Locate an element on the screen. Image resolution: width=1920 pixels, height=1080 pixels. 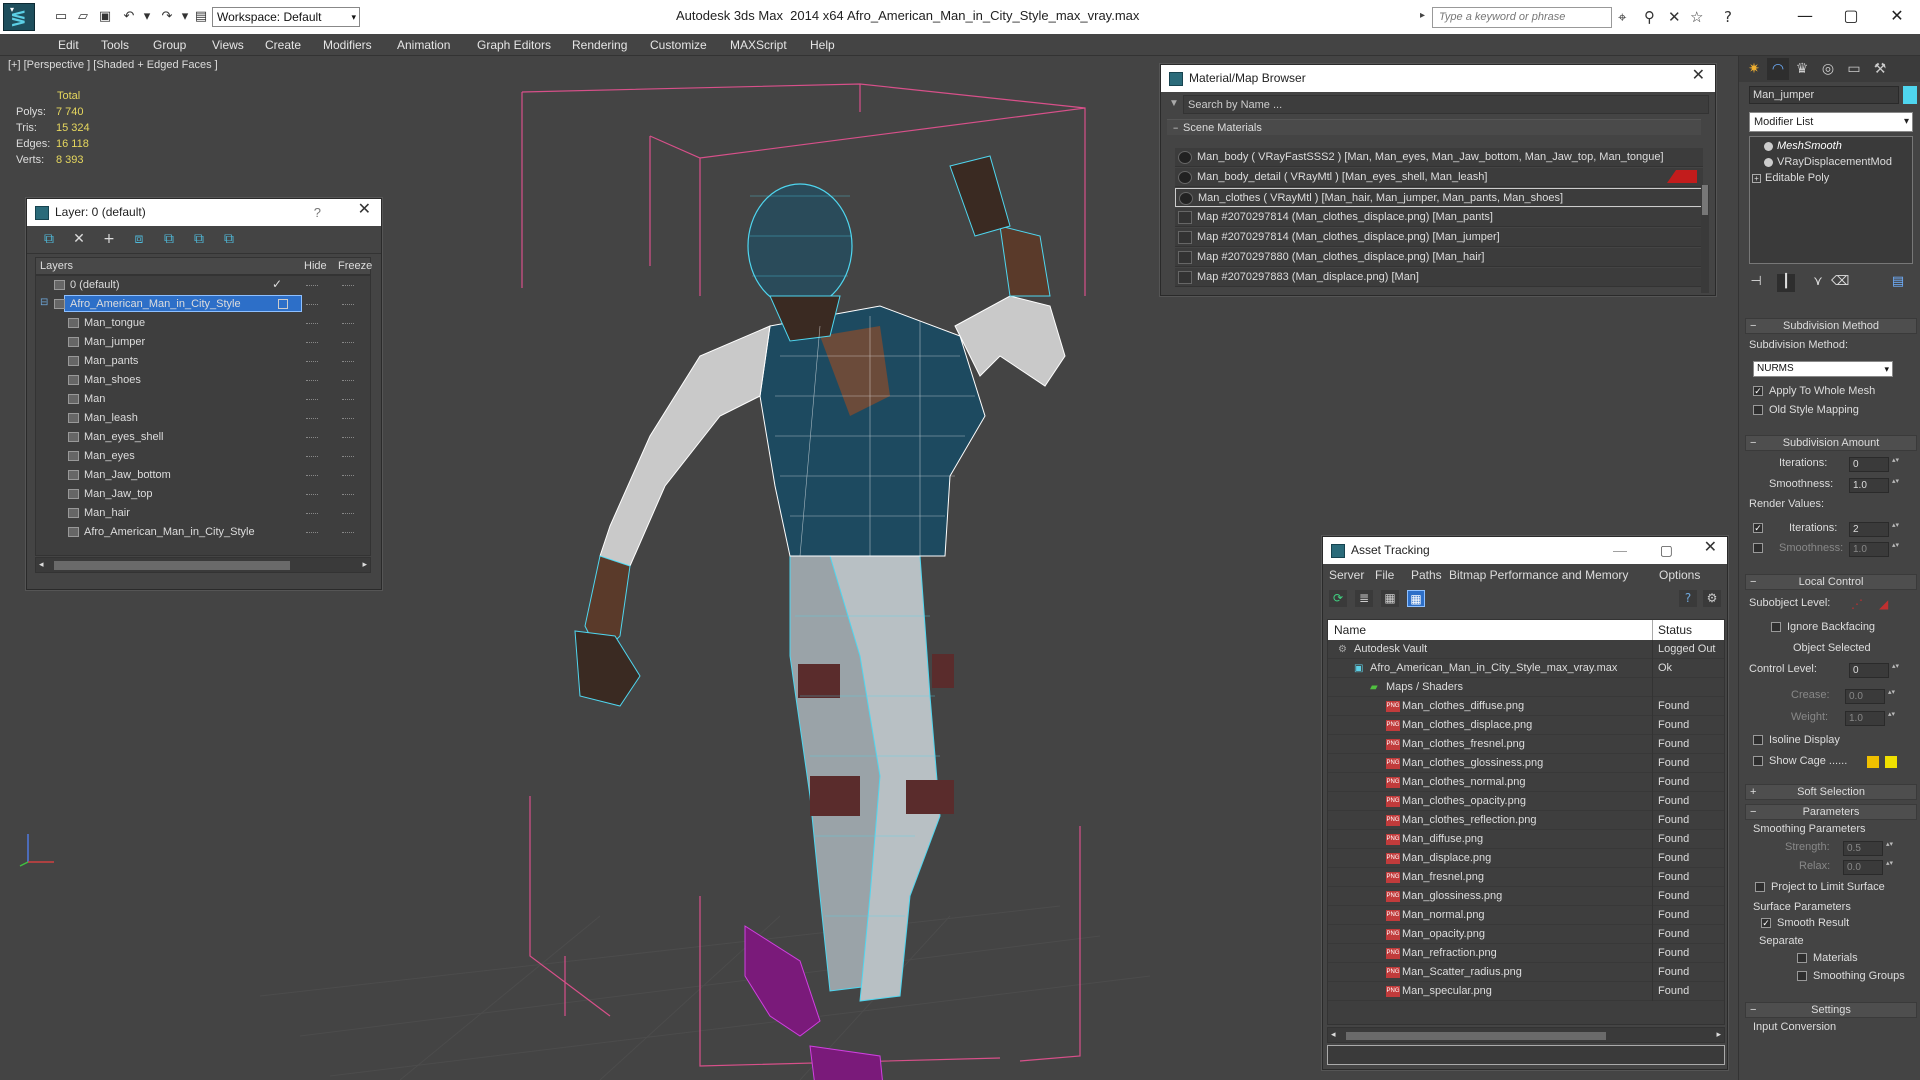
asset-row: PNG Man_clothes_fresnel.png Found is located at coordinates (1526, 744).